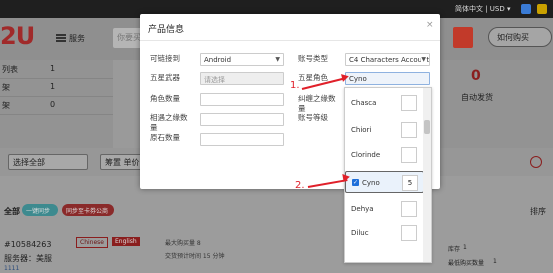 The height and width of the screenshot is (273, 553). Describe the element at coordinates (165, 58) in the screenshot. I see `bind-label: 可链接到` at that location.